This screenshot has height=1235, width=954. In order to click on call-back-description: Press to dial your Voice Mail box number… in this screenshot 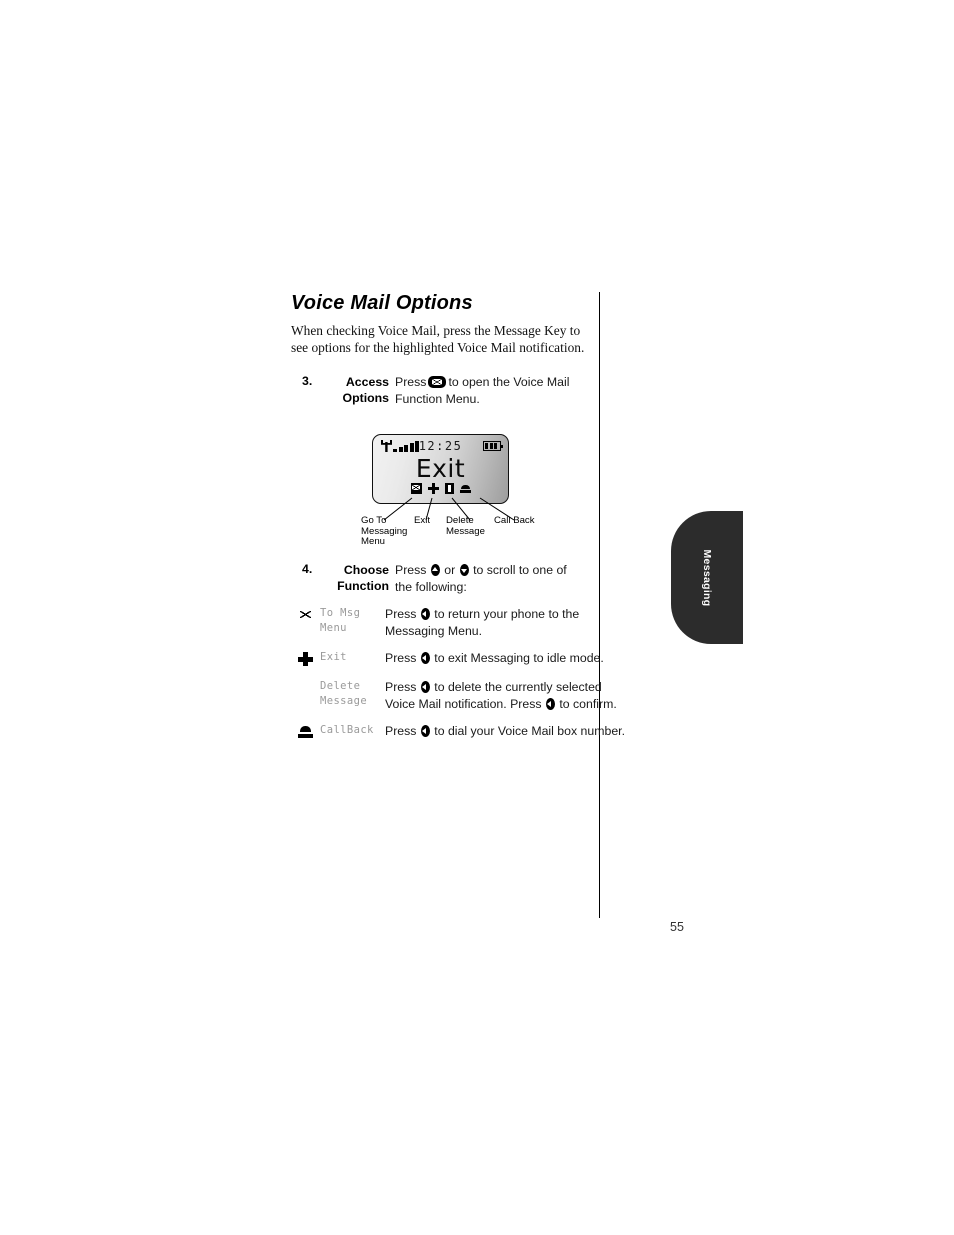, I will do `click(505, 731)`.